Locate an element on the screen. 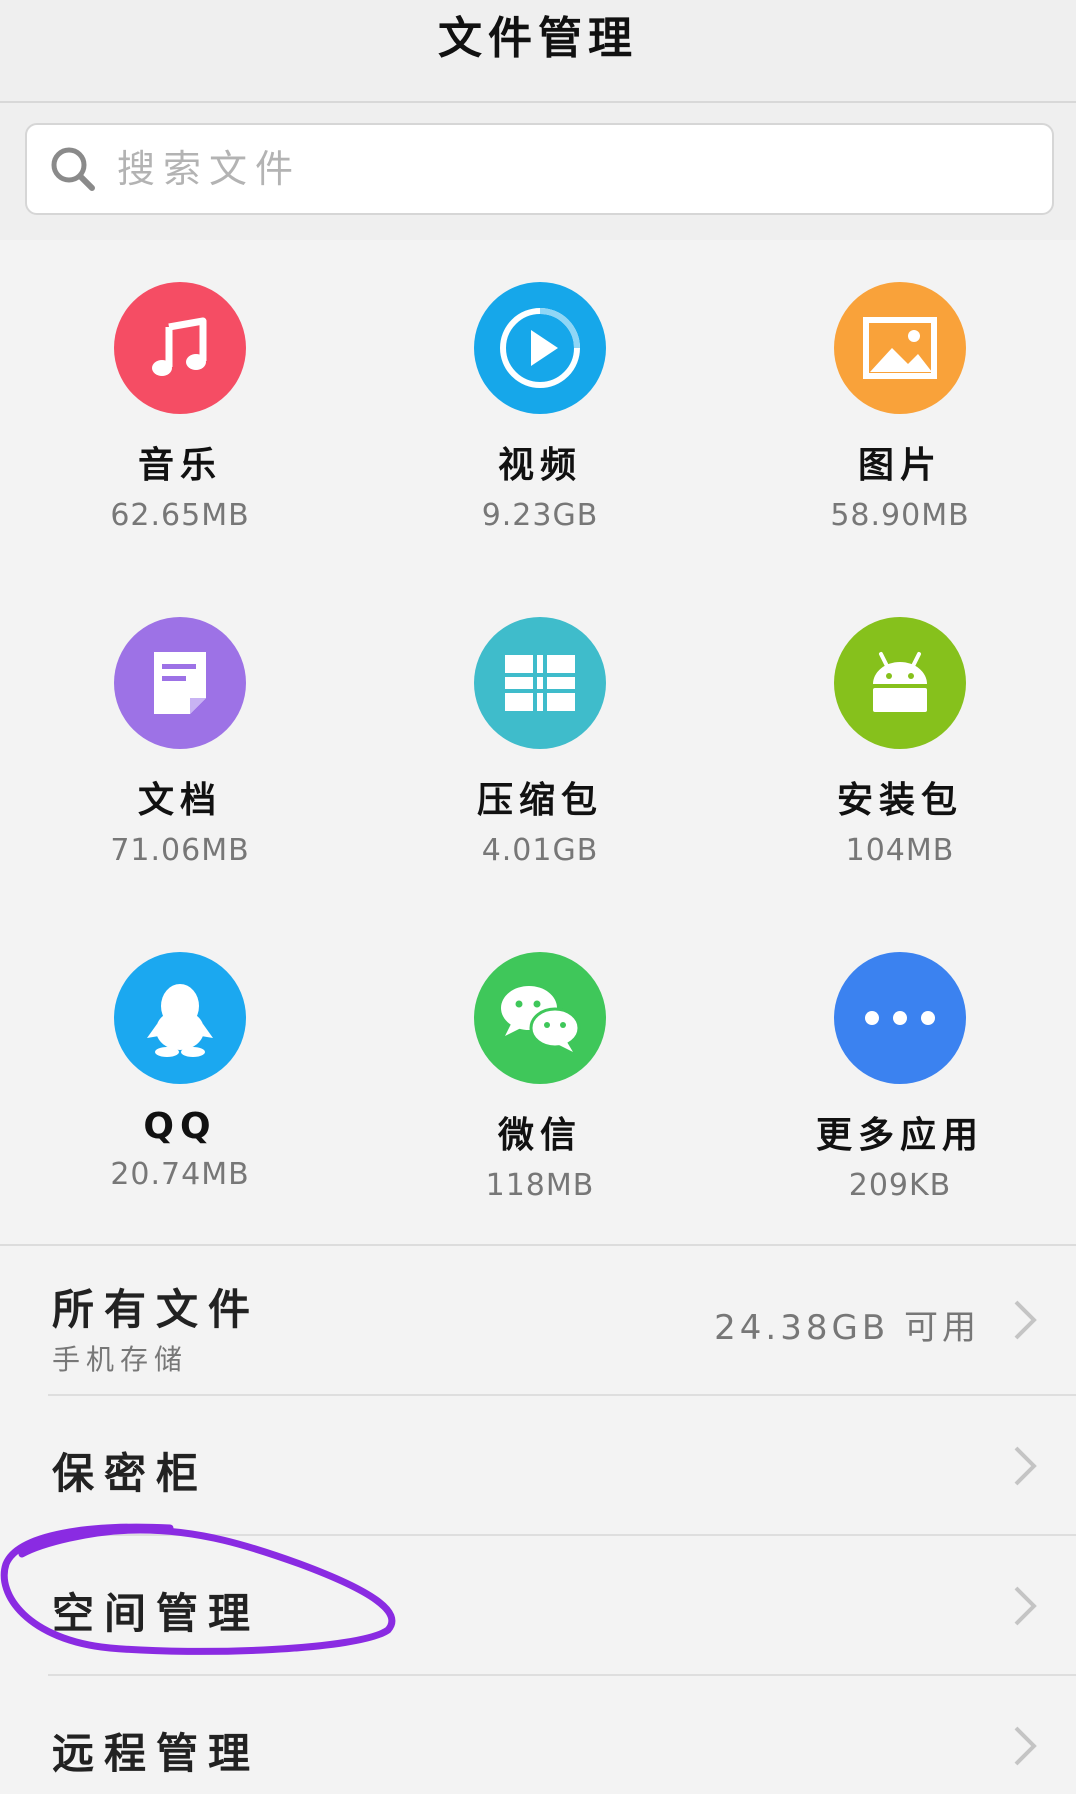 The height and width of the screenshot is (1794, 1076). category-qq: QQ 20.74MB is located at coordinates (180, 1082).